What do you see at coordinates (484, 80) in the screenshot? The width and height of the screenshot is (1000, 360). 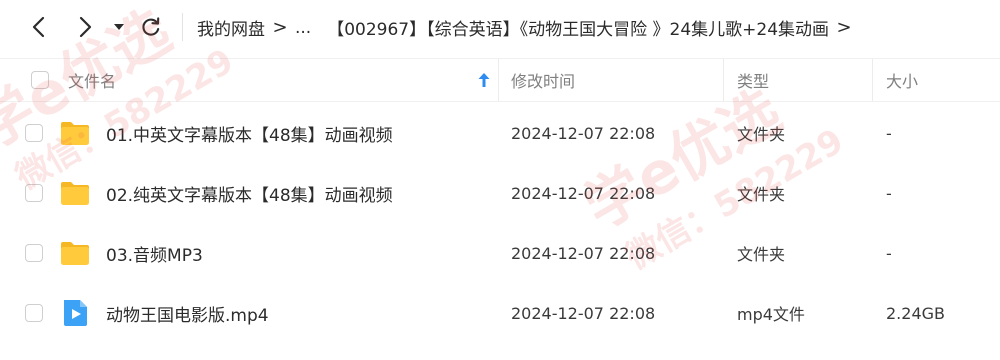 I see `arrow-up-icon` at bounding box center [484, 80].